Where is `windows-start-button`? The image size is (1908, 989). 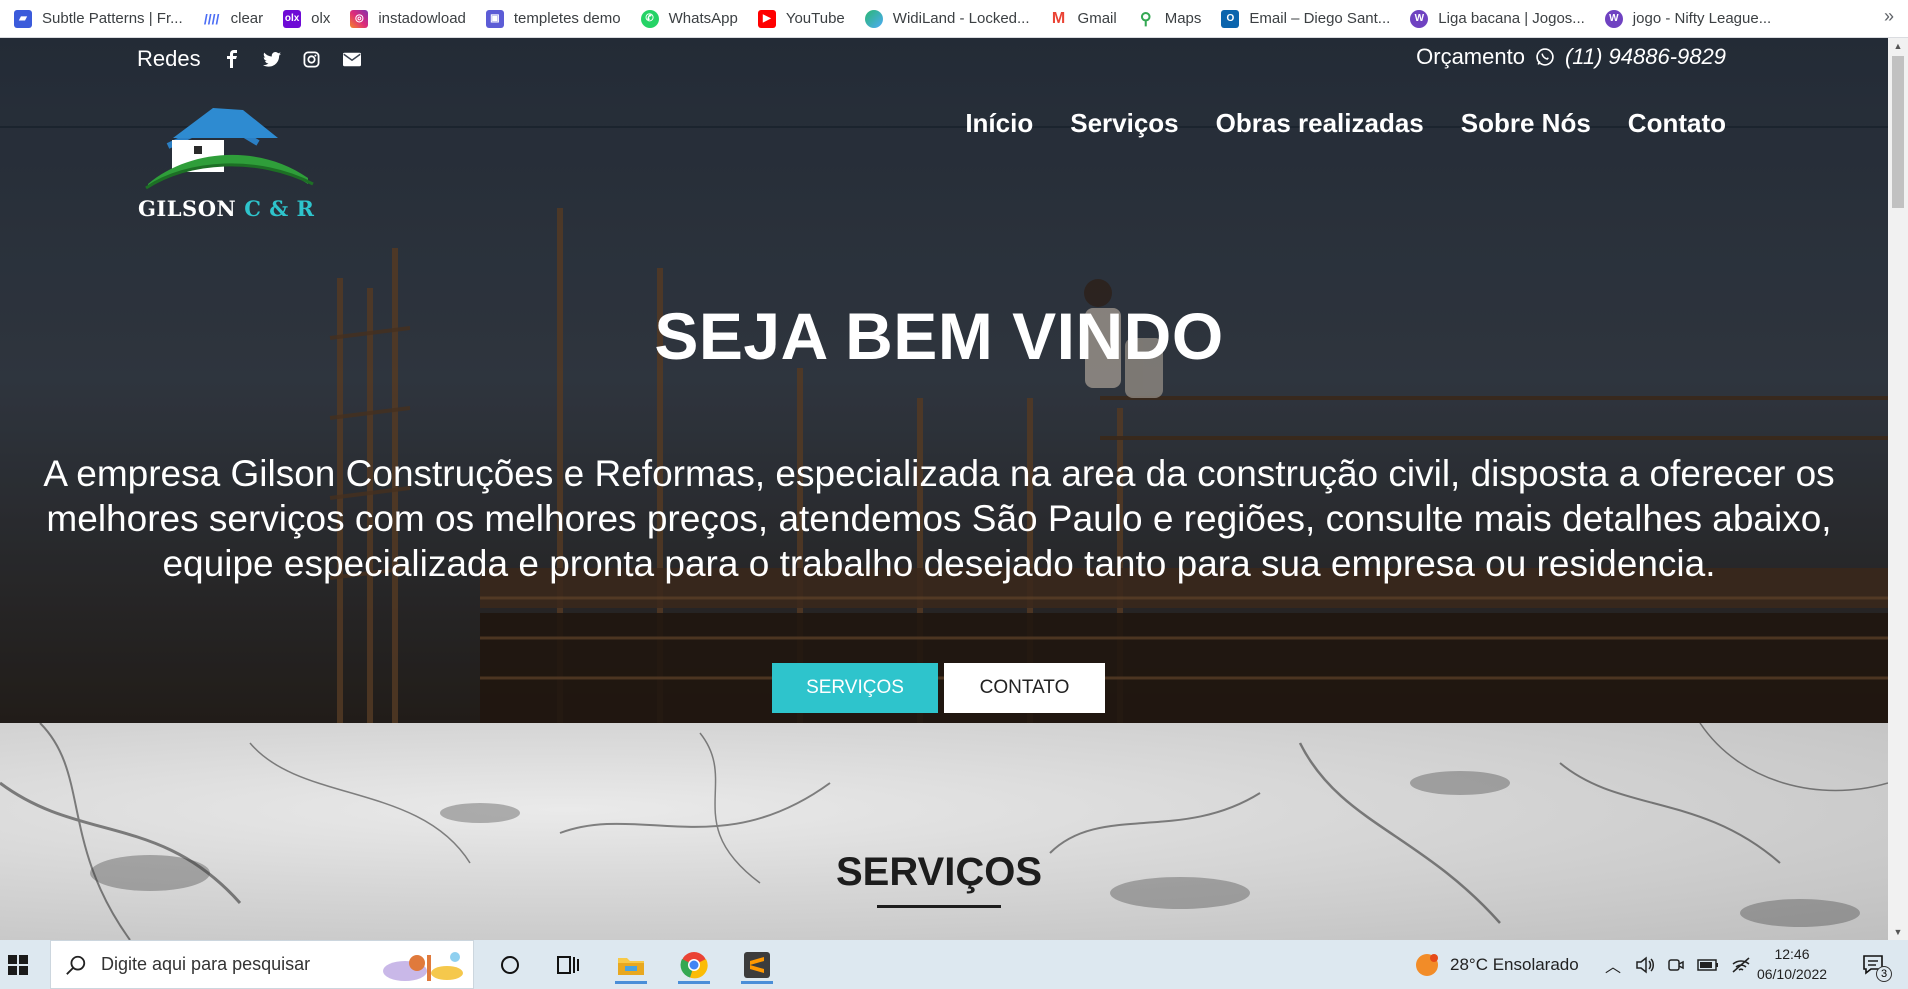 windows-start-button is located at coordinates (18, 964).